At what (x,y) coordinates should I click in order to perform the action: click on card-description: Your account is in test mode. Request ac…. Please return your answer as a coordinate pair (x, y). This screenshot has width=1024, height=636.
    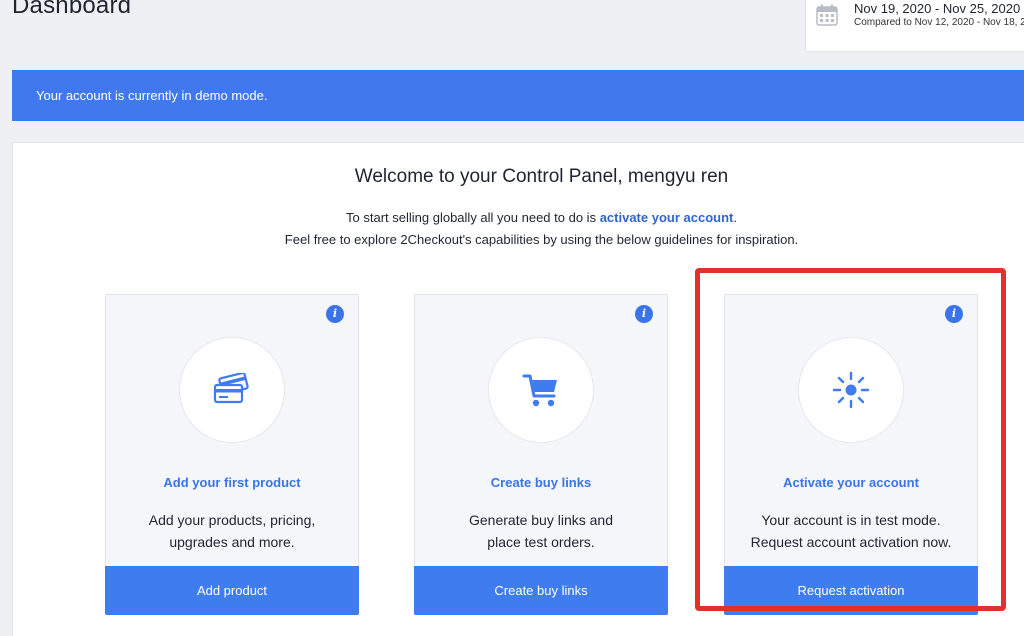
    Looking at the image, I should click on (851, 531).